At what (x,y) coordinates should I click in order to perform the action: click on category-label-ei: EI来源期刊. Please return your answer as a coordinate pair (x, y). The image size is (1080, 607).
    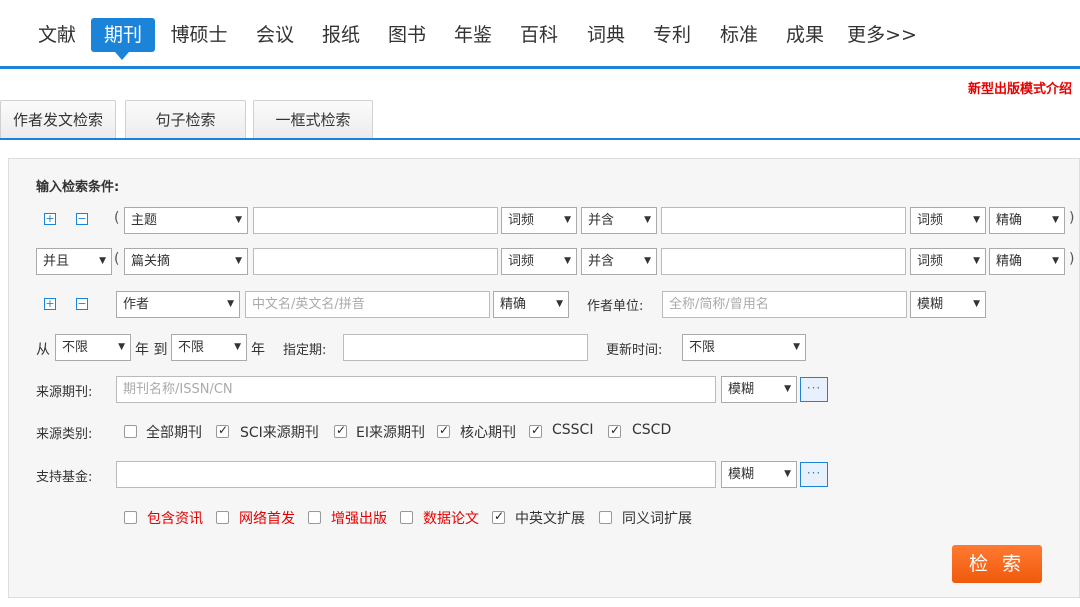
    Looking at the image, I should click on (390, 433).